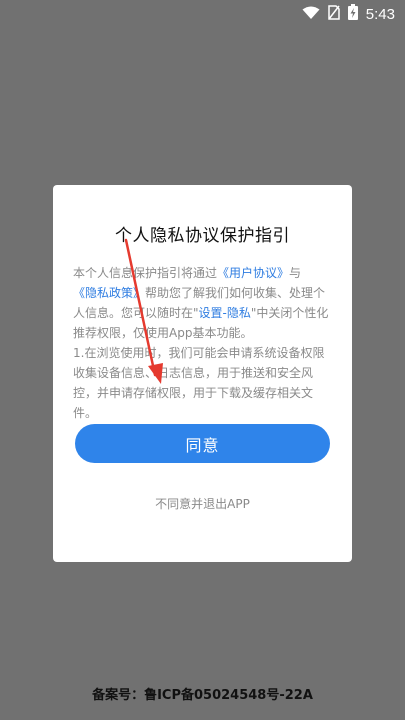  What do you see at coordinates (202, 443) in the screenshot?
I see `agree-button: 同意` at bounding box center [202, 443].